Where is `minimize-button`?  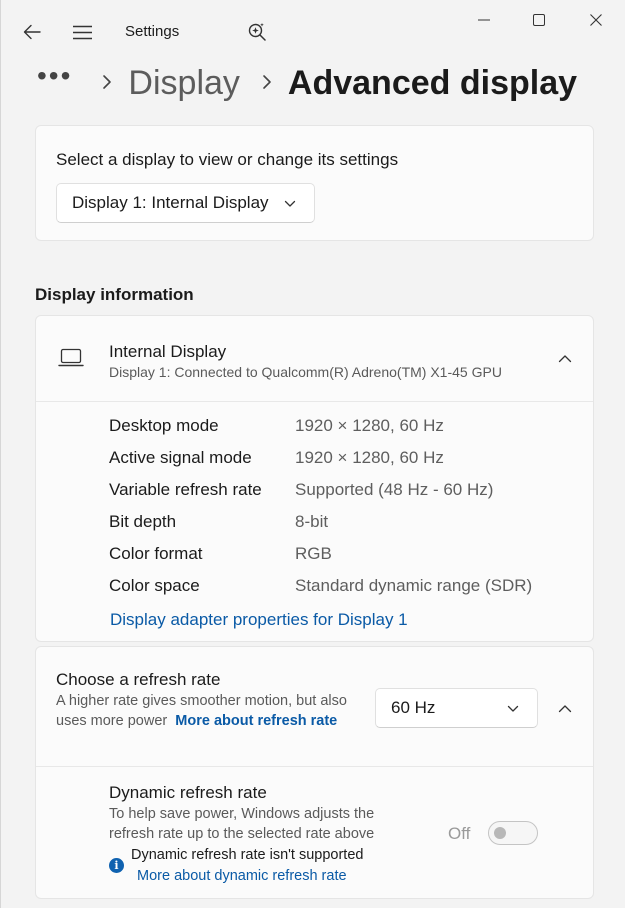 minimize-button is located at coordinates (484, 20).